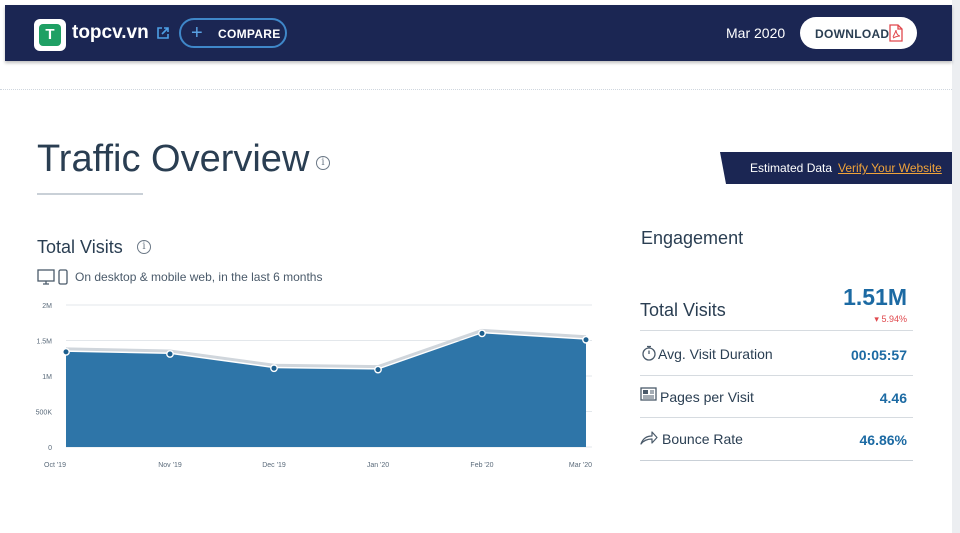 This screenshot has width=960, height=533. Describe the element at coordinates (50, 448) in the screenshot. I see `y-tick-label: 0` at that location.